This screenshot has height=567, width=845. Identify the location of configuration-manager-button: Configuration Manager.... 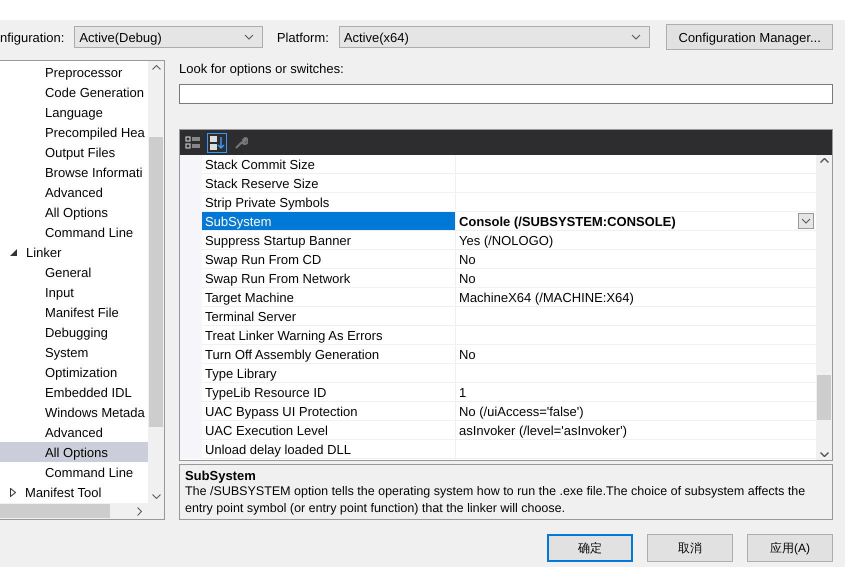
(749, 37).